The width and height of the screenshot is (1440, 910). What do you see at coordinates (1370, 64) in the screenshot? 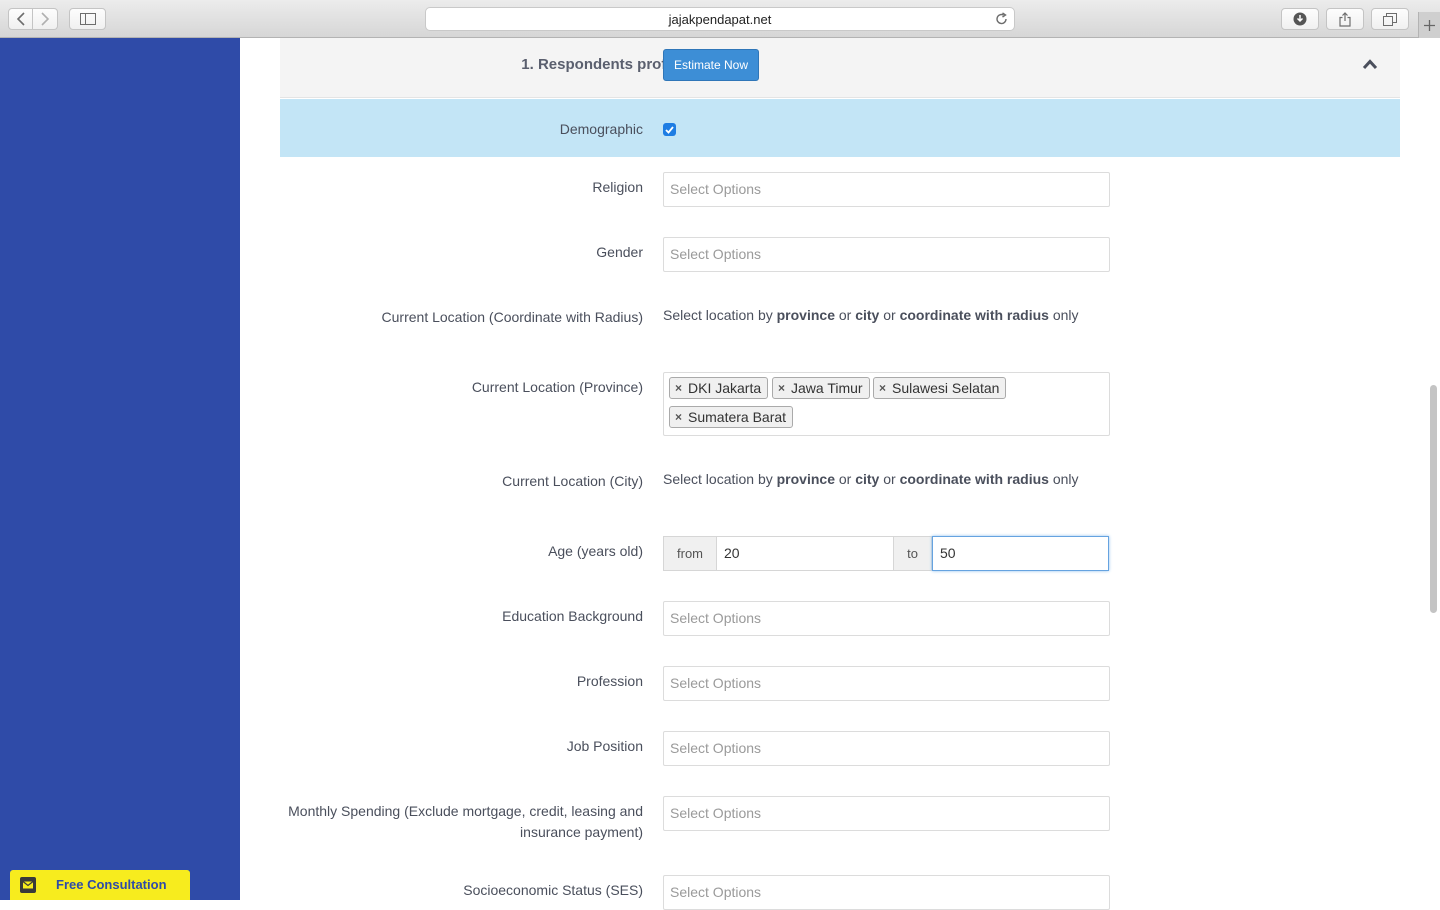
I see `chevron-up-icon` at bounding box center [1370, 64].